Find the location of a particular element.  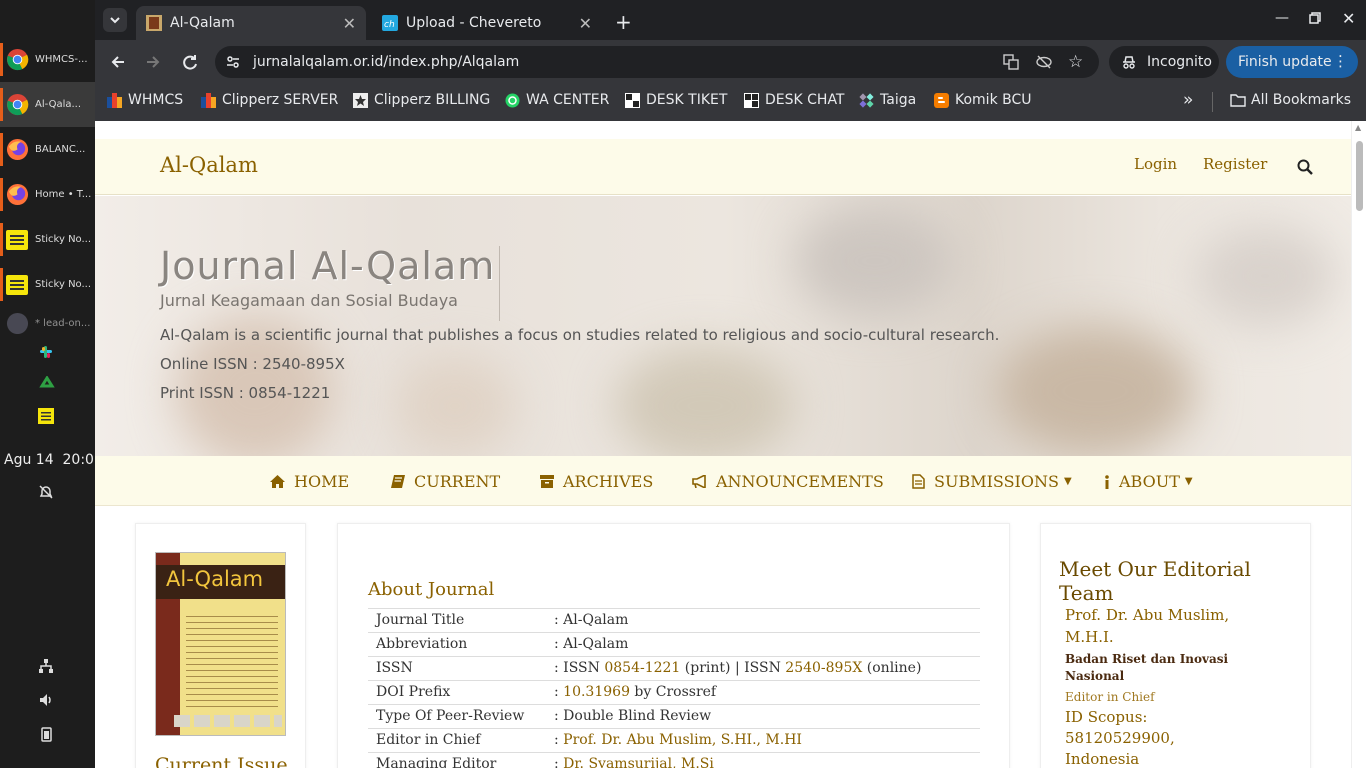

bookmark-wa-center: WA CENTER is located at coordinates (557, 100).